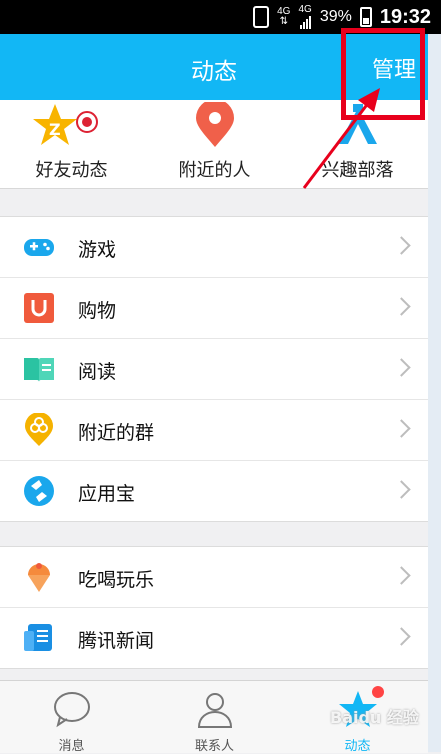 The height and width of the screenshot is (754, 441). Describe the element at coordinates (39, 429) in the screenshot. I see `nearby-group-icon` at that location.